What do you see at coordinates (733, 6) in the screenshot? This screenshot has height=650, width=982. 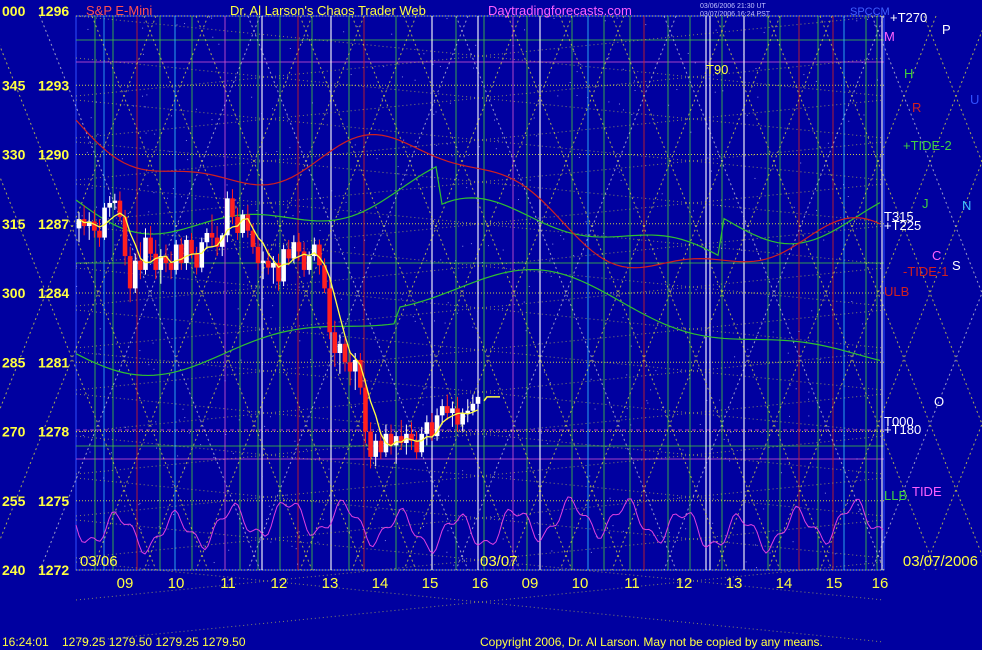 I see `timestamp-line-1: 03/06/2006 21:30 UT` at bounding box center [733, 6].